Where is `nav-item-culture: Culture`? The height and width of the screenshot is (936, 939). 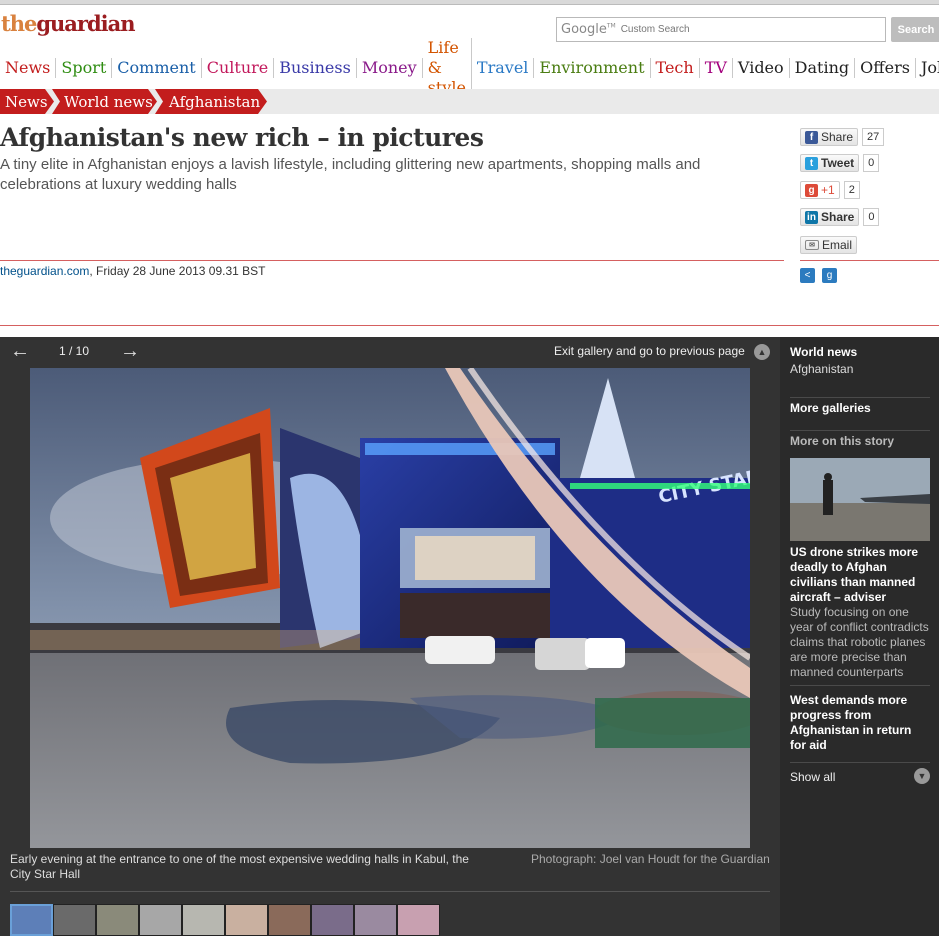
nav-item-culture: Culture is located at coordinates (238, 68).